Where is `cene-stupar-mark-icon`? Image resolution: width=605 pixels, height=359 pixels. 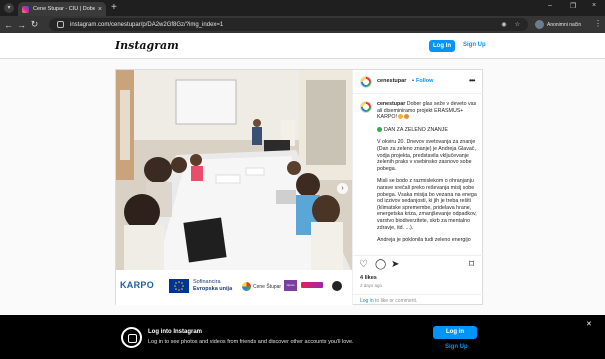
cene-stupar-mark-icon is located at coordinates (246, 286).